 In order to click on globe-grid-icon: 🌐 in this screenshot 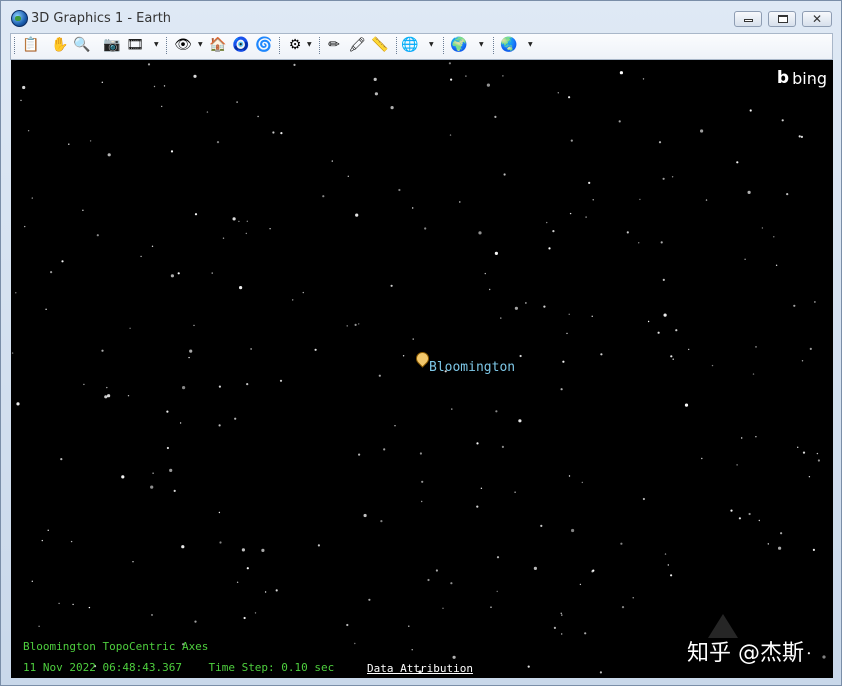, I will do `click(410, 45)`.